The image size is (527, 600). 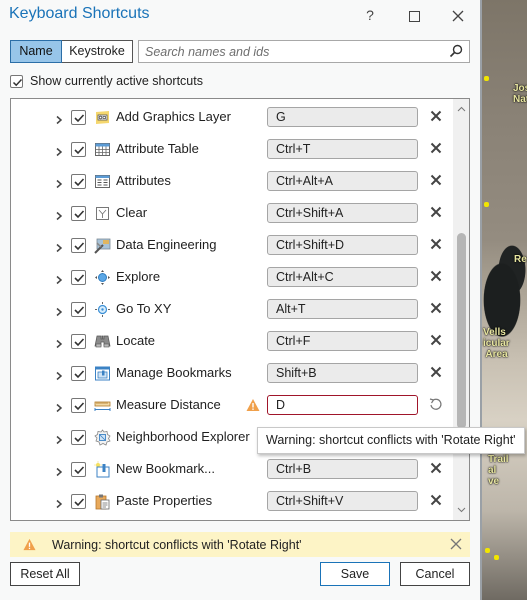 I want to click on keystroke-field: Ctrl+Alt+C, so click(x=342, y=277).